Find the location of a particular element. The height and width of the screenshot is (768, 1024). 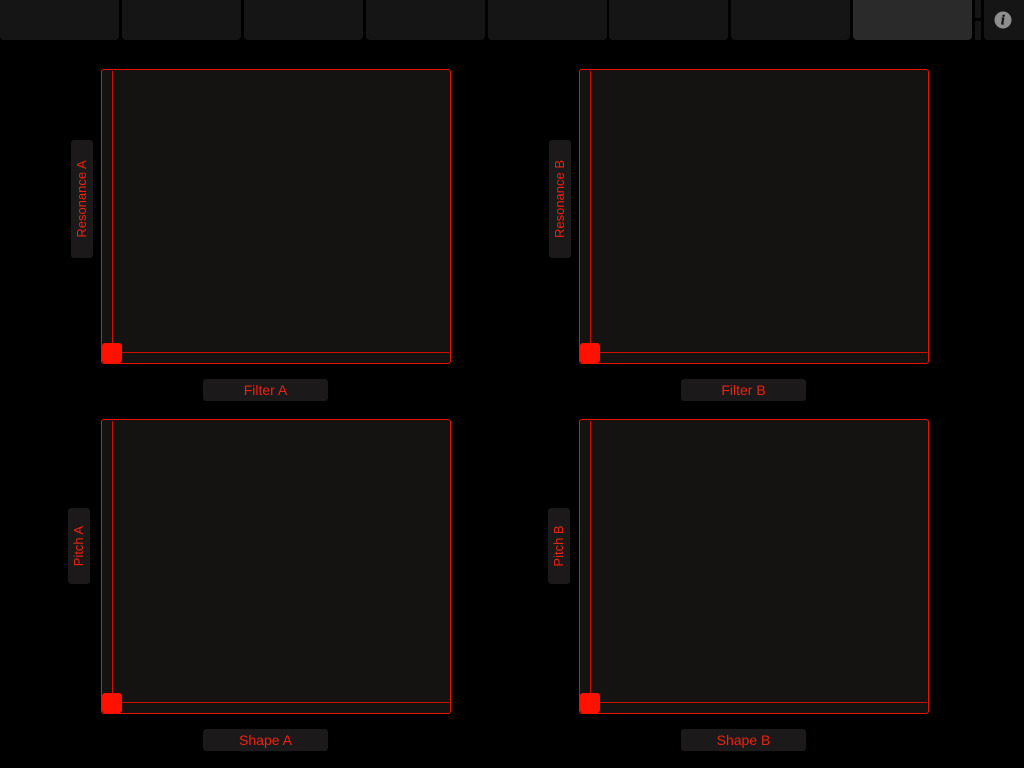

y-axis-label-pitch-b: Pitch B is located at coordinates (559, 546).